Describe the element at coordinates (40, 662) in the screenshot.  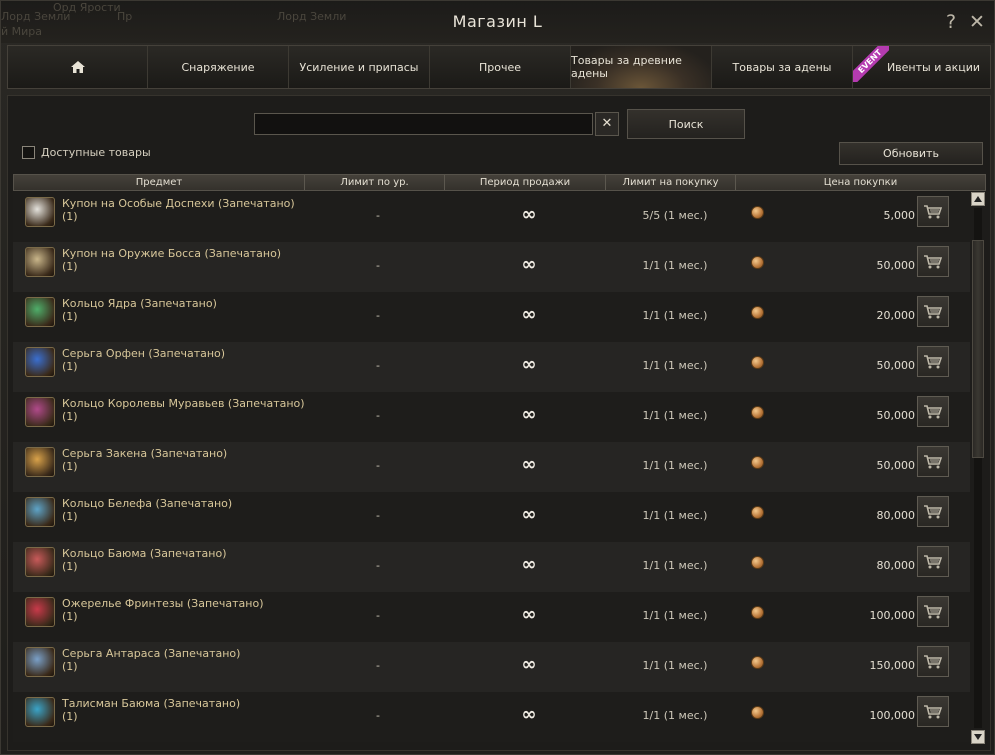
I see `antharas-earring-icon` at that location.